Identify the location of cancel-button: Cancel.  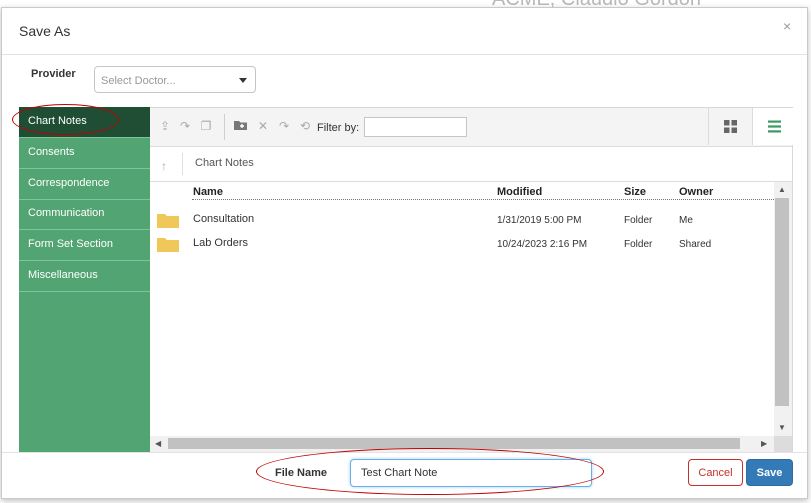
(715, 472).